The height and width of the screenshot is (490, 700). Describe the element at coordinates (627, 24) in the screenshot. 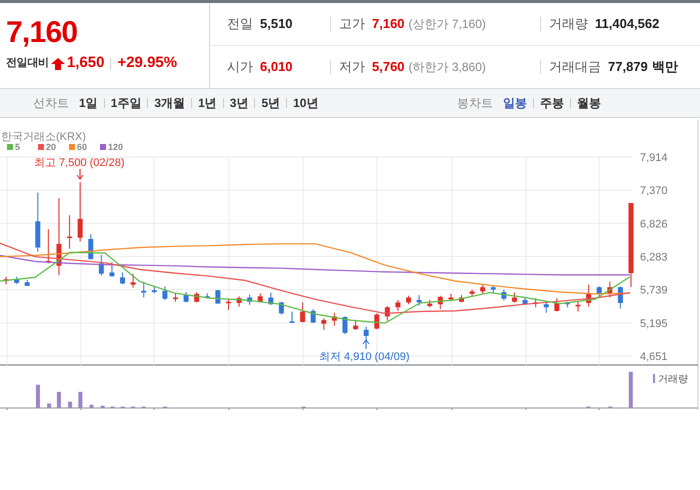

I see `stat-value: 11,404,562` at that location.